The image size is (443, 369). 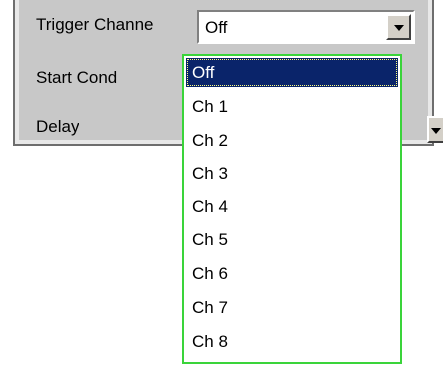 What do you see at coordinates (292, 140) in the screenshot?
I see `option-ch2: Ch 2` at bounding box center [292, 140].